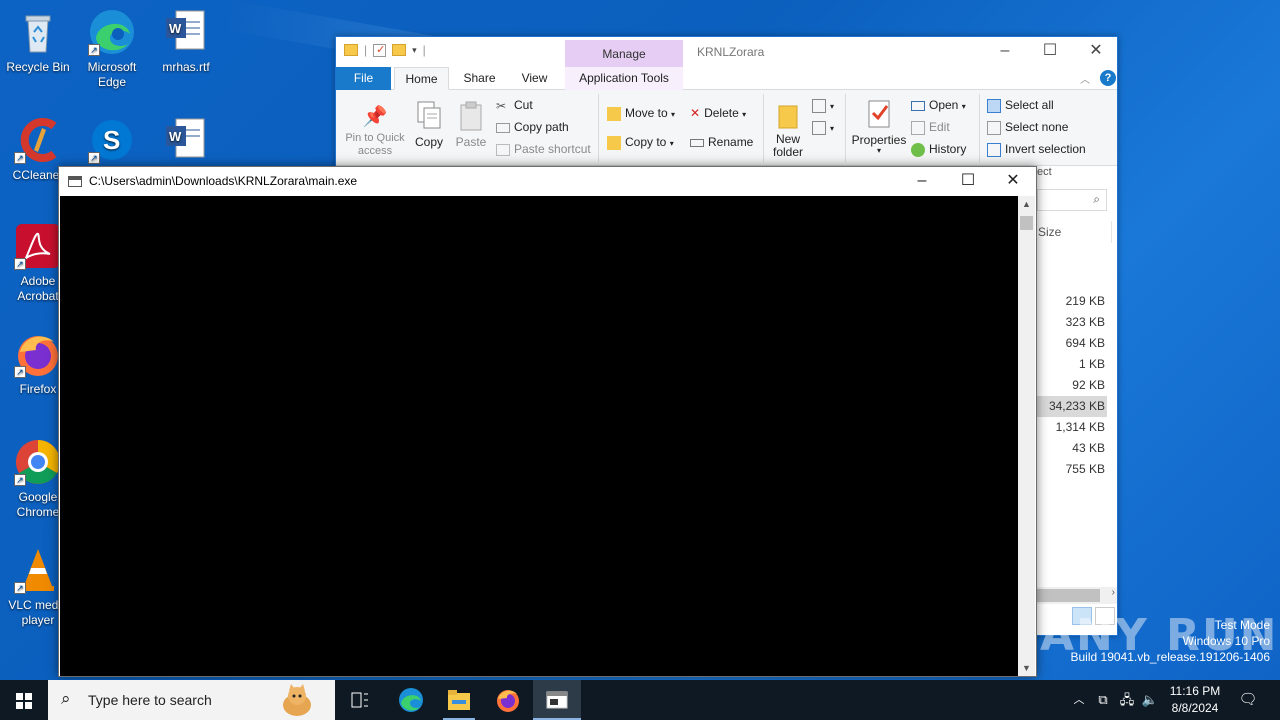 Image resolution: width=1280 pixels, height=720 pixels. I want to click on cut-button: ✂ Cut, so click(514, 105).